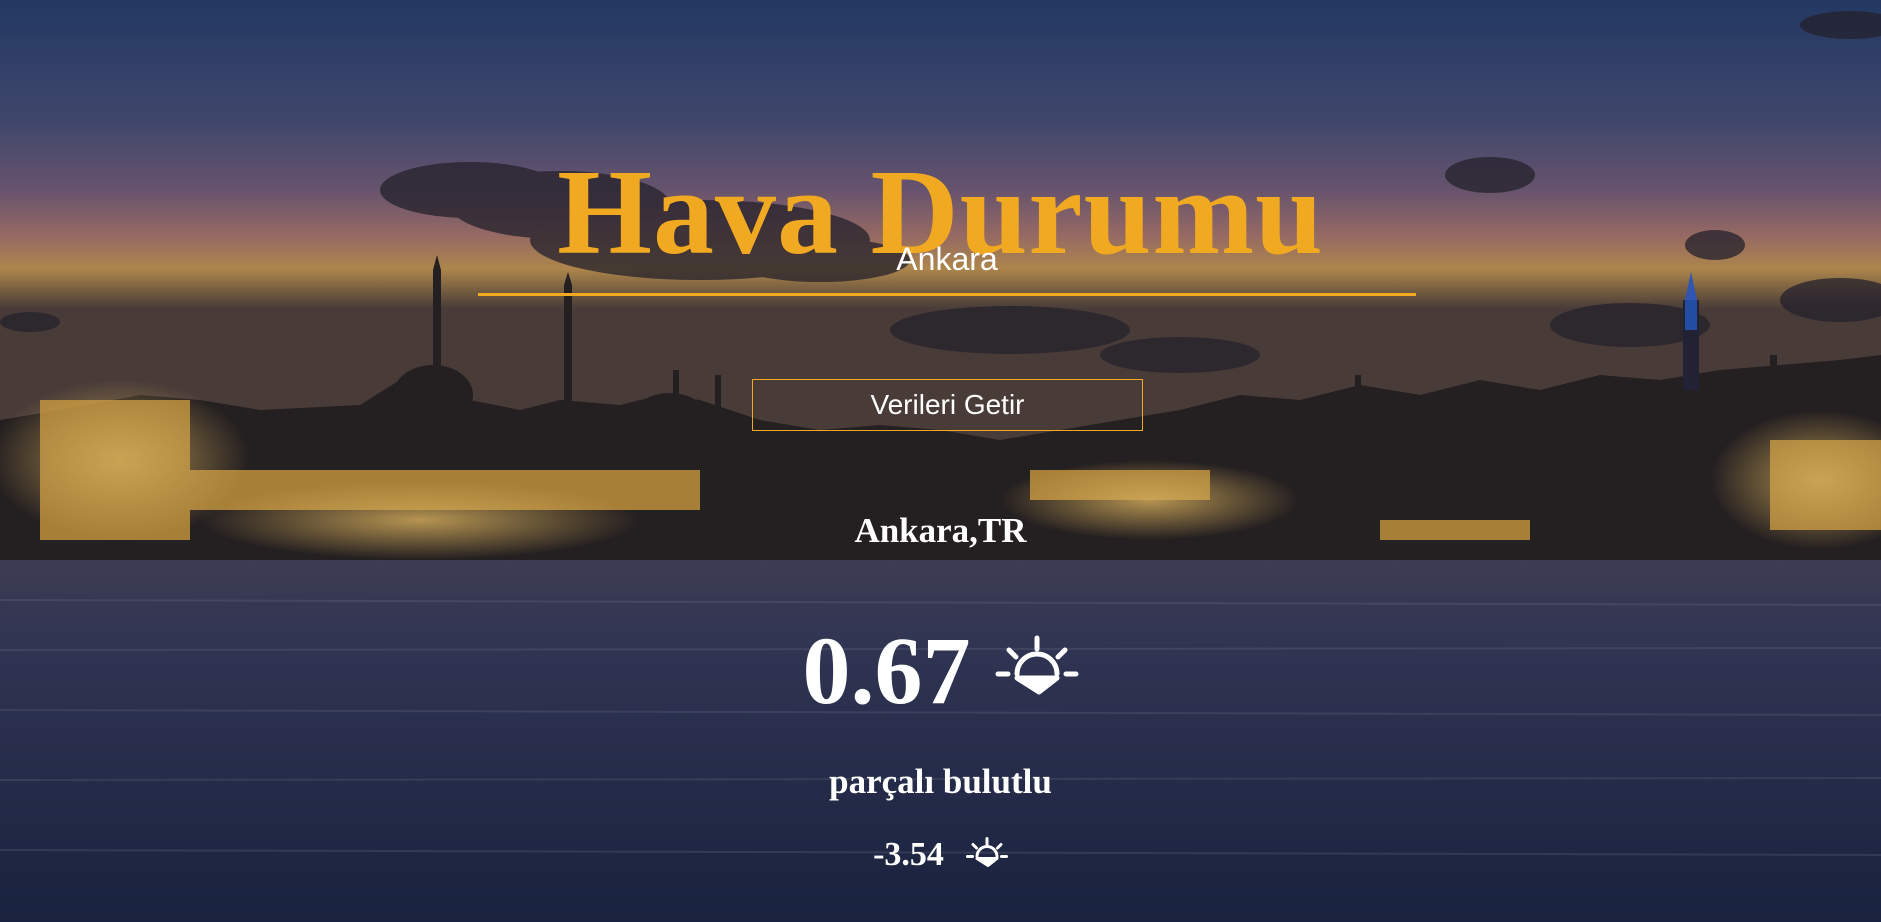 The image size is (1881, 922). I want to click on weather-description: parçalı bulutlu, so click(940, 781).